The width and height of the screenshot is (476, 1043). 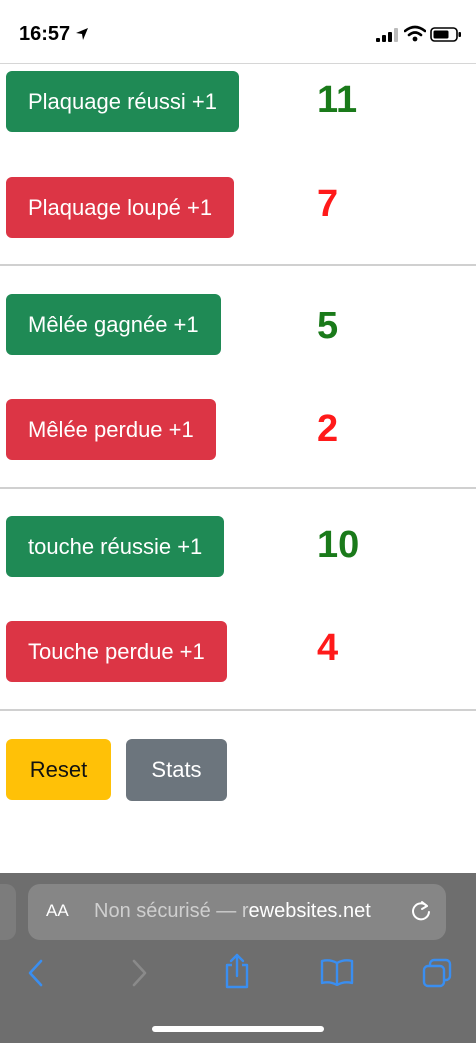 I want to click on reload-icon, so click(x=421, y=911).